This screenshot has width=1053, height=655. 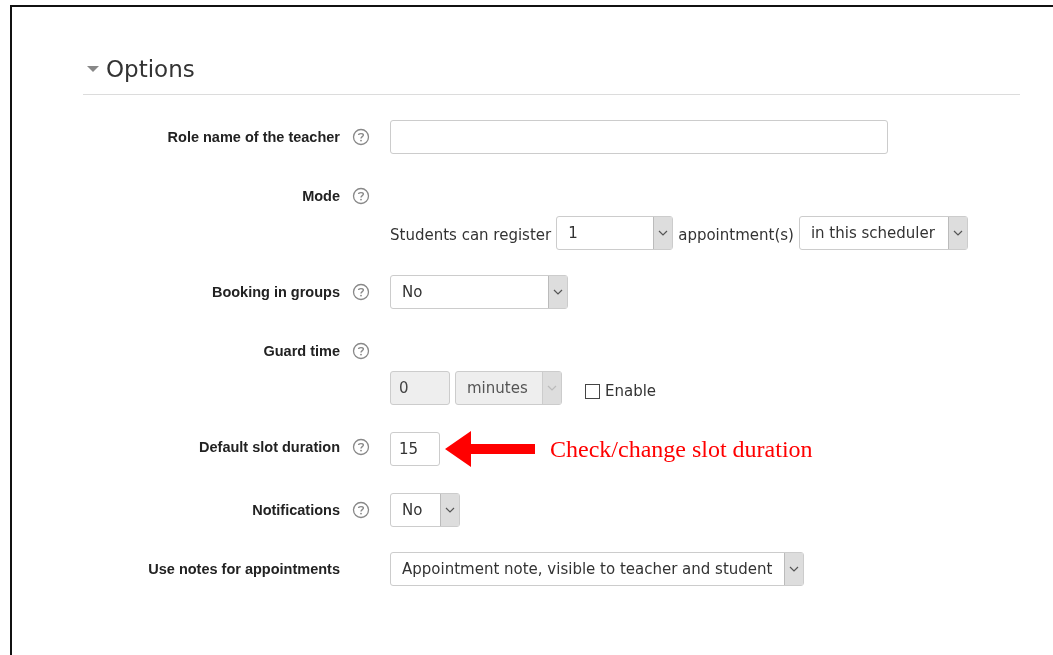 What do you see at coordinates (681, 449) in the screenshot?
I see `annotation-text: Check/change slot duration` at bounding box center [681, 449].